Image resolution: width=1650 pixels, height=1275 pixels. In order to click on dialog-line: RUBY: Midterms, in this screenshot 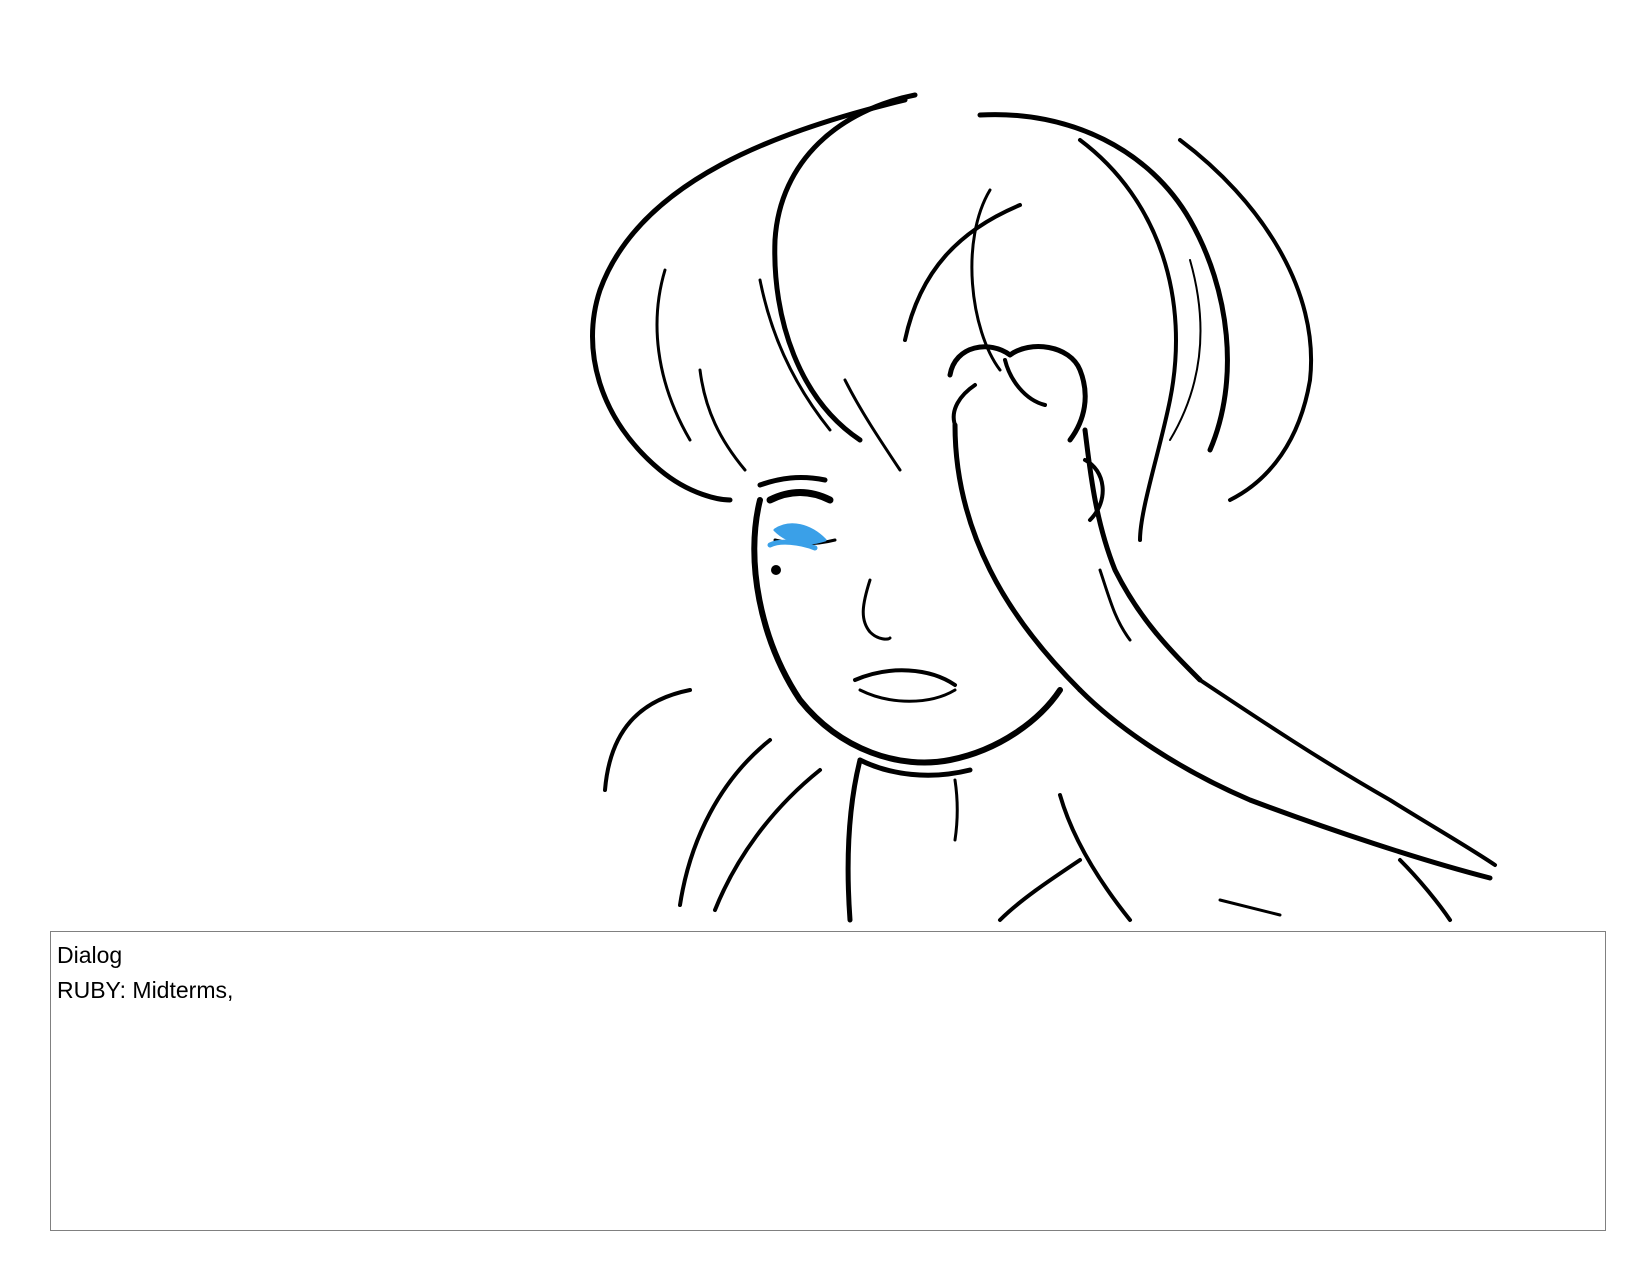, I will do `click(145, 990)`.